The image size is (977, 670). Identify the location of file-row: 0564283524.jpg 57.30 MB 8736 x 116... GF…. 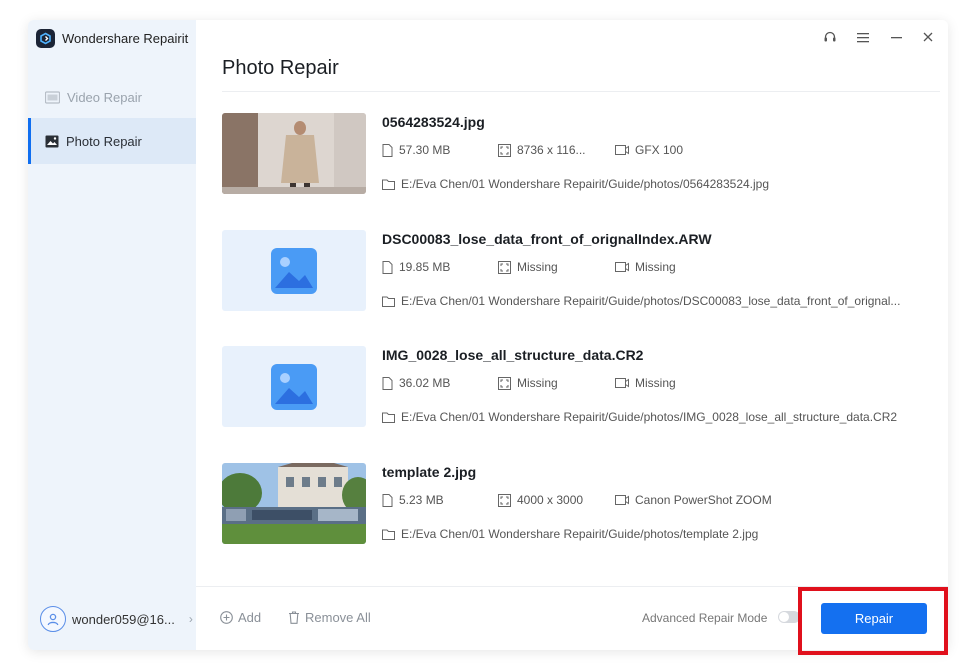
(572, 154).